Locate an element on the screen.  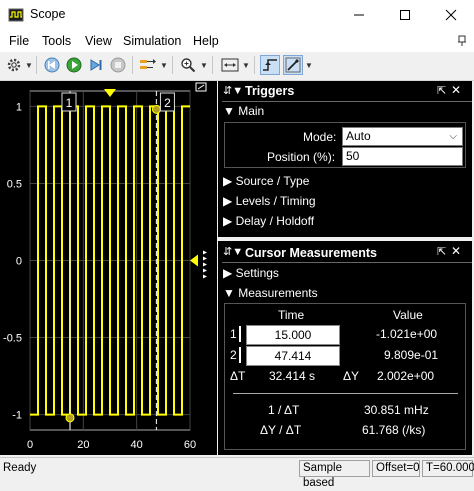
measurements-section-label: Measurements is located at coordinates (278, 293).